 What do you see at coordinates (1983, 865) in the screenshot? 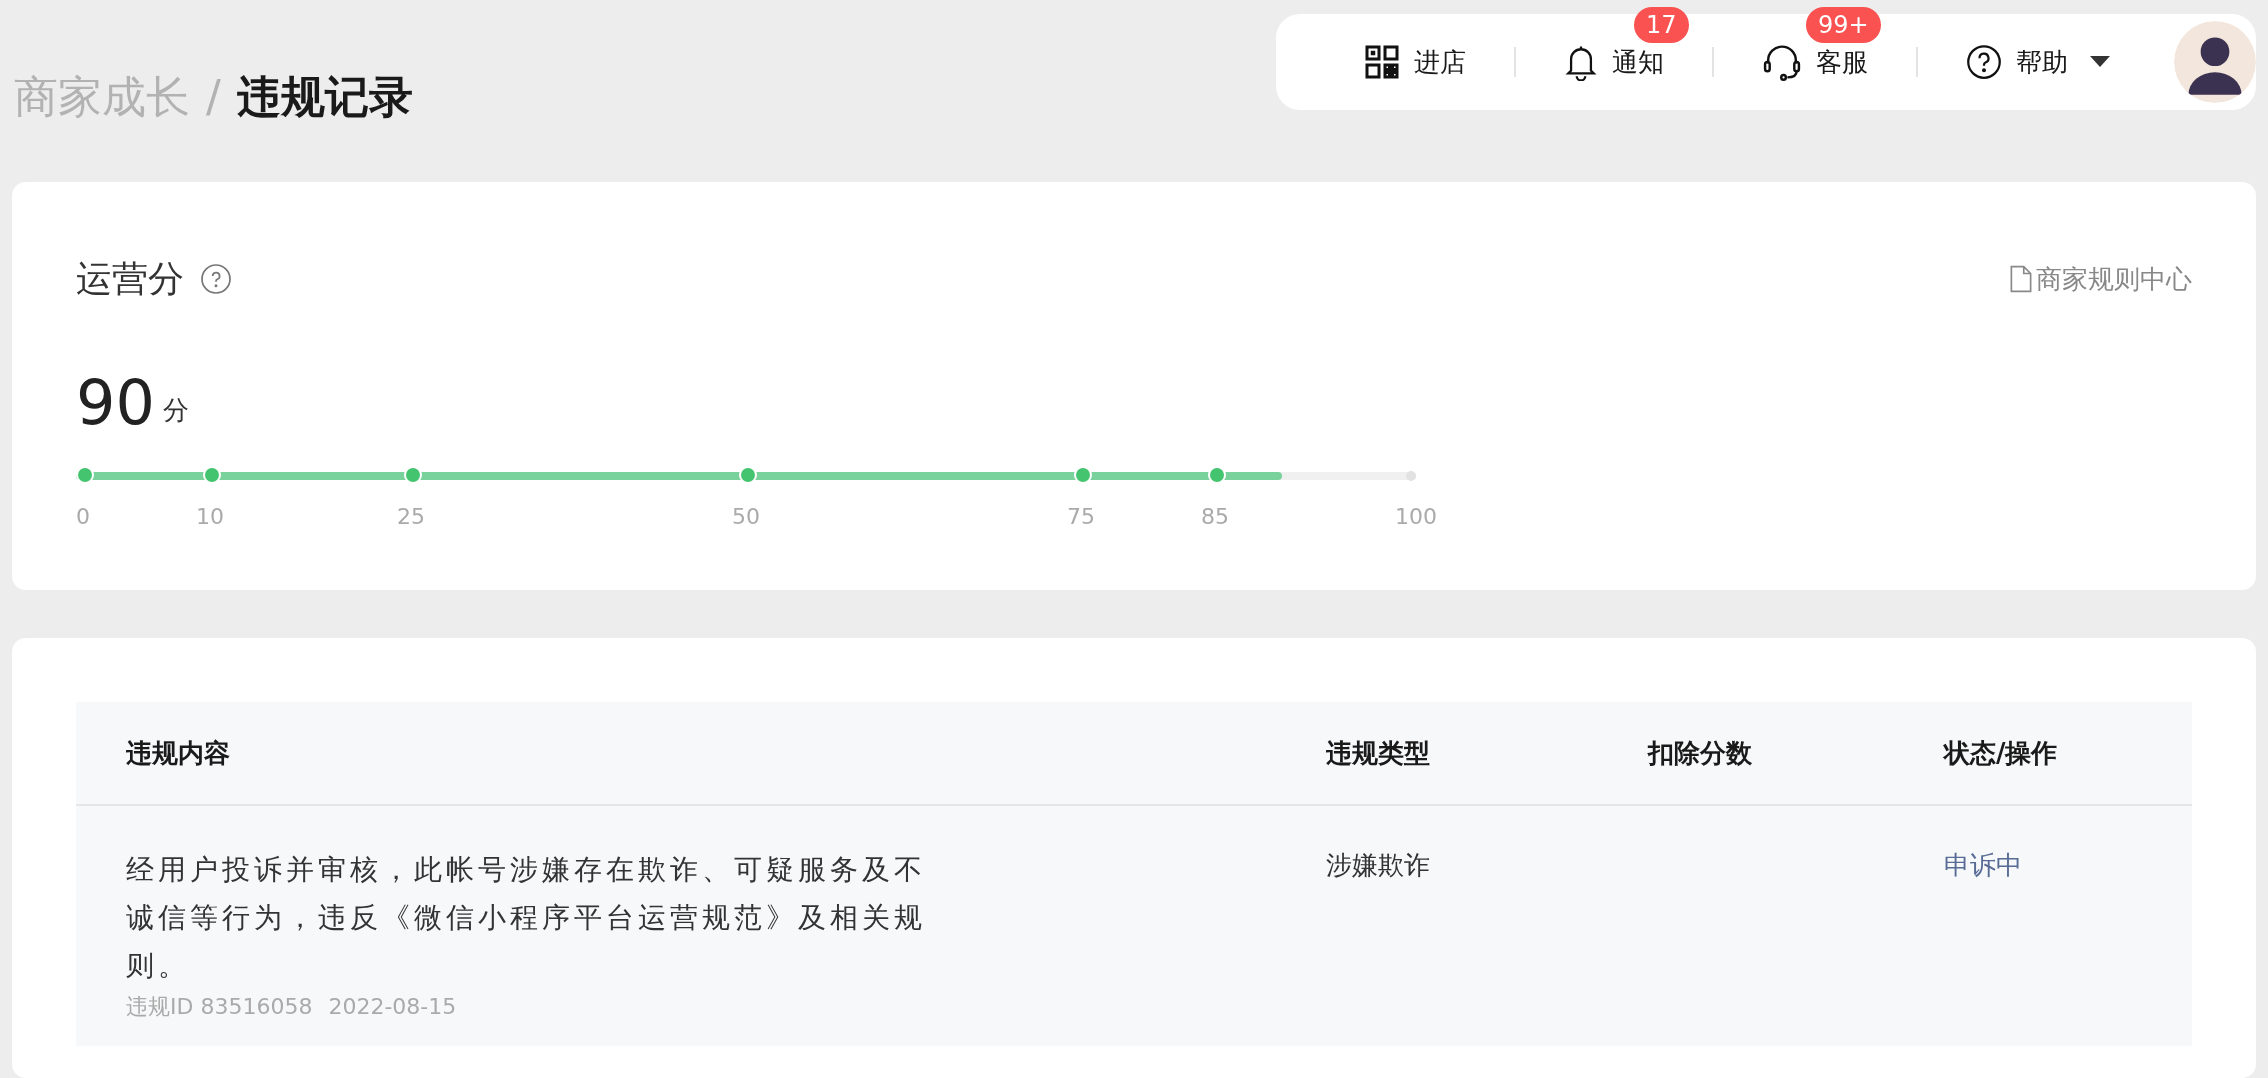
I see `status-link: 申诉中` at bounding box center [1983, 865].